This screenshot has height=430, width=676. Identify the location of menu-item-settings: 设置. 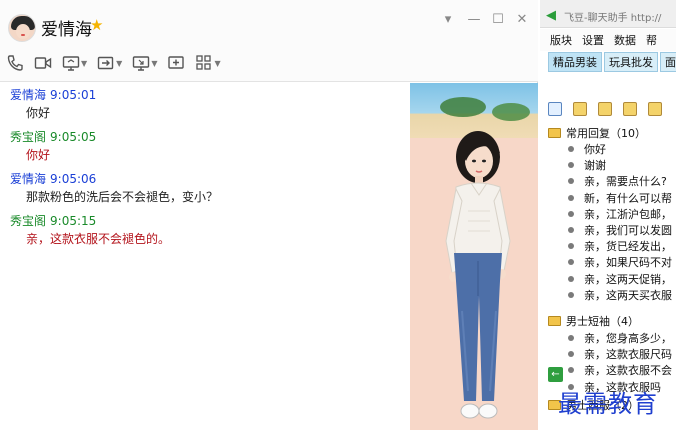
(593, 40).